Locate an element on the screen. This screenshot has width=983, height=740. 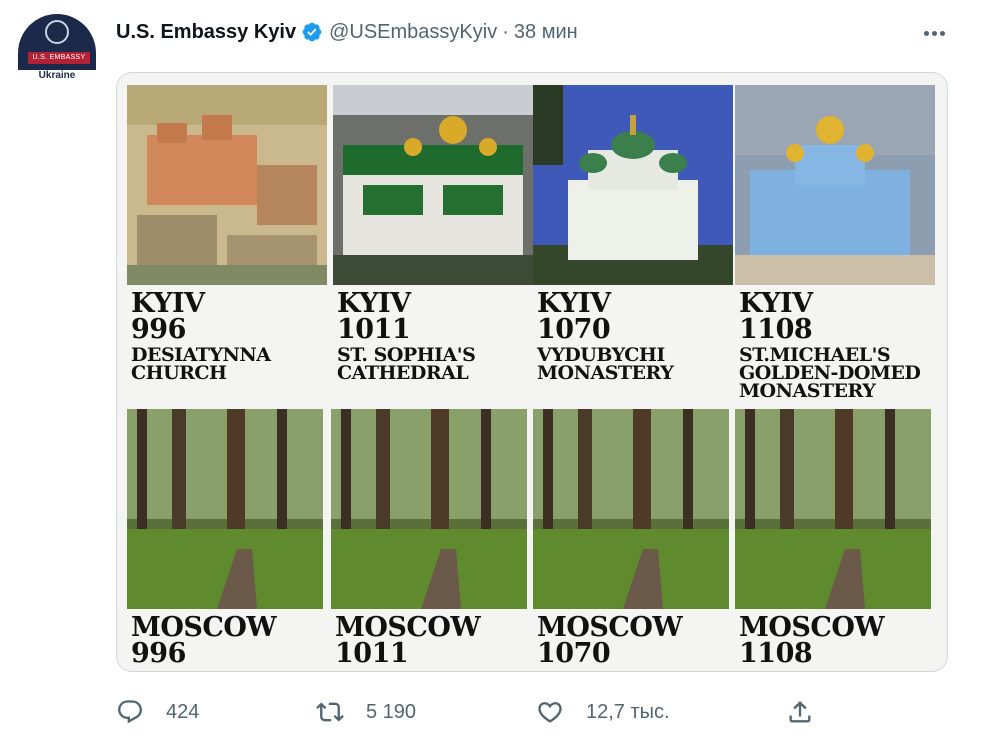
photo-st-michaels-golden-domed-monastery is located at coordinates (835, 185).